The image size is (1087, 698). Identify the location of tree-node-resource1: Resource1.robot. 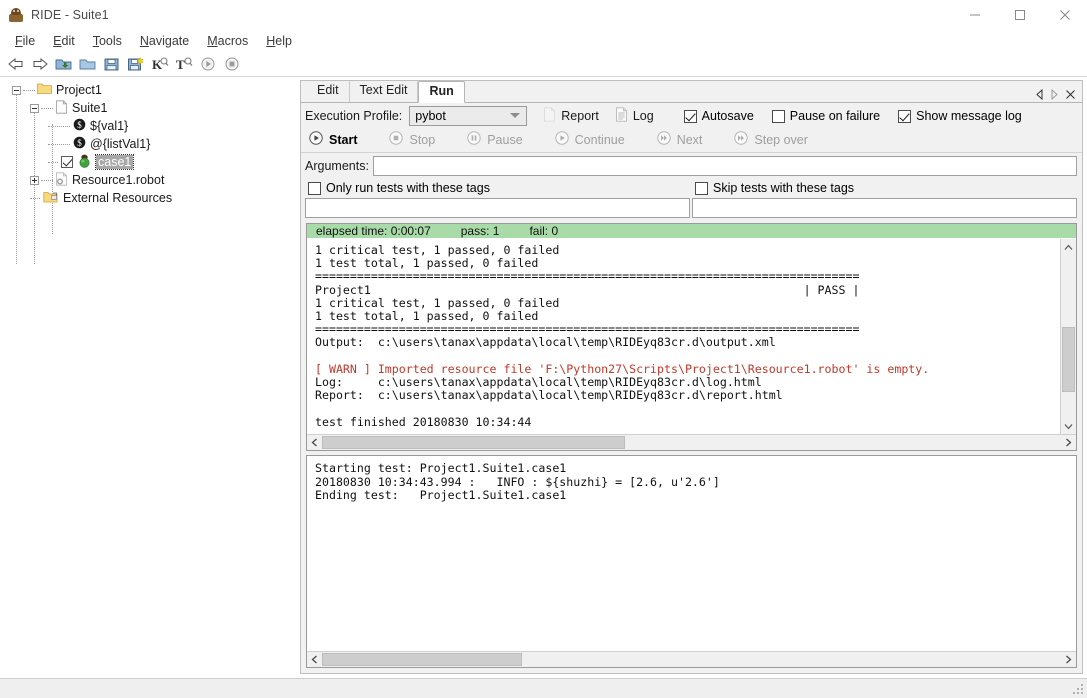
(150, 180).